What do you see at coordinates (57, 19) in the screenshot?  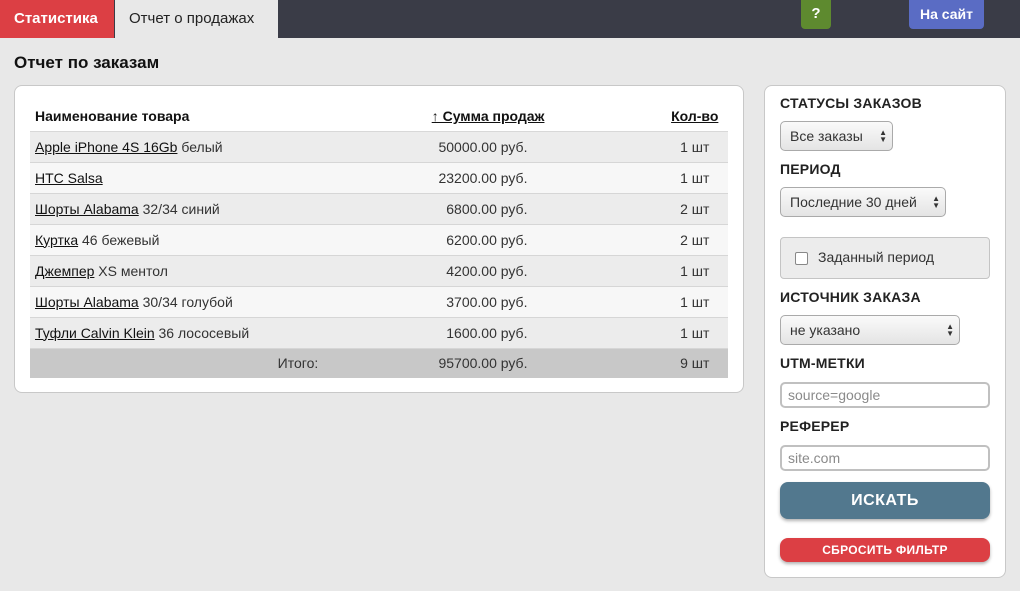 I see `tab-statistics: Статистика` at bounding box center [57, 19].